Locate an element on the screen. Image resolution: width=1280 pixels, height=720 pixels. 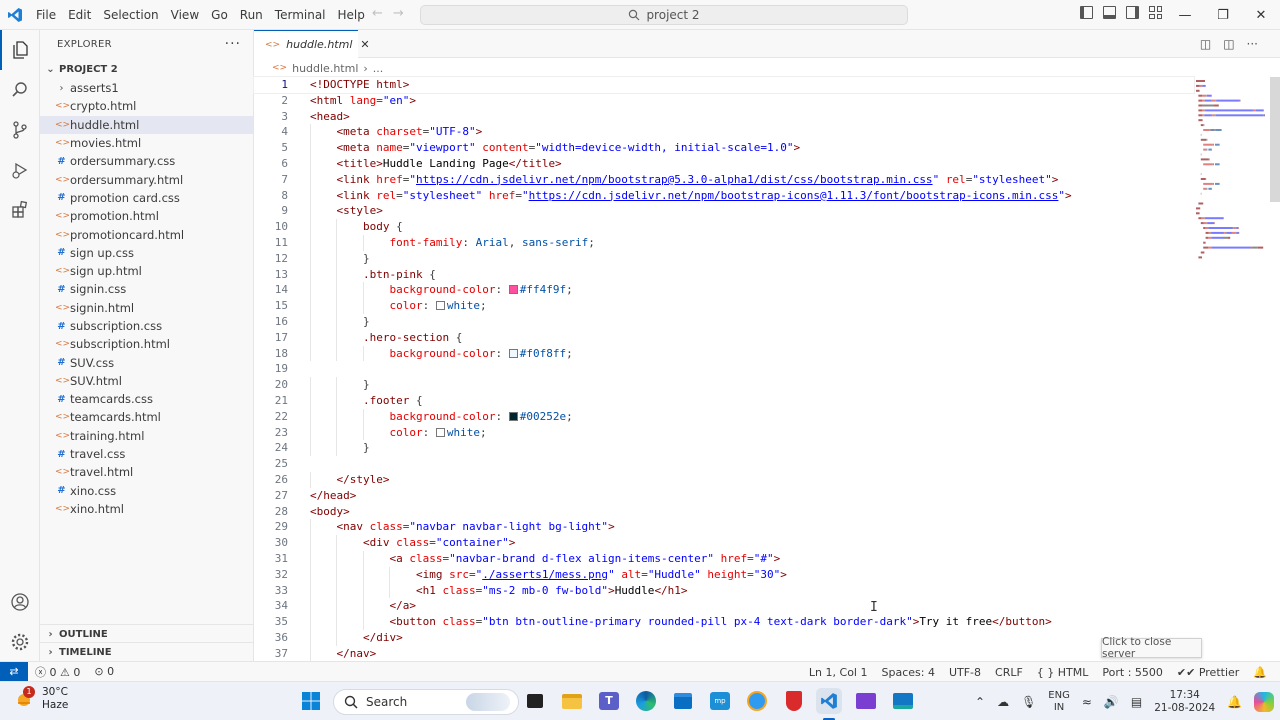
file-item: <> training.html is located at coordinates (146, 436).